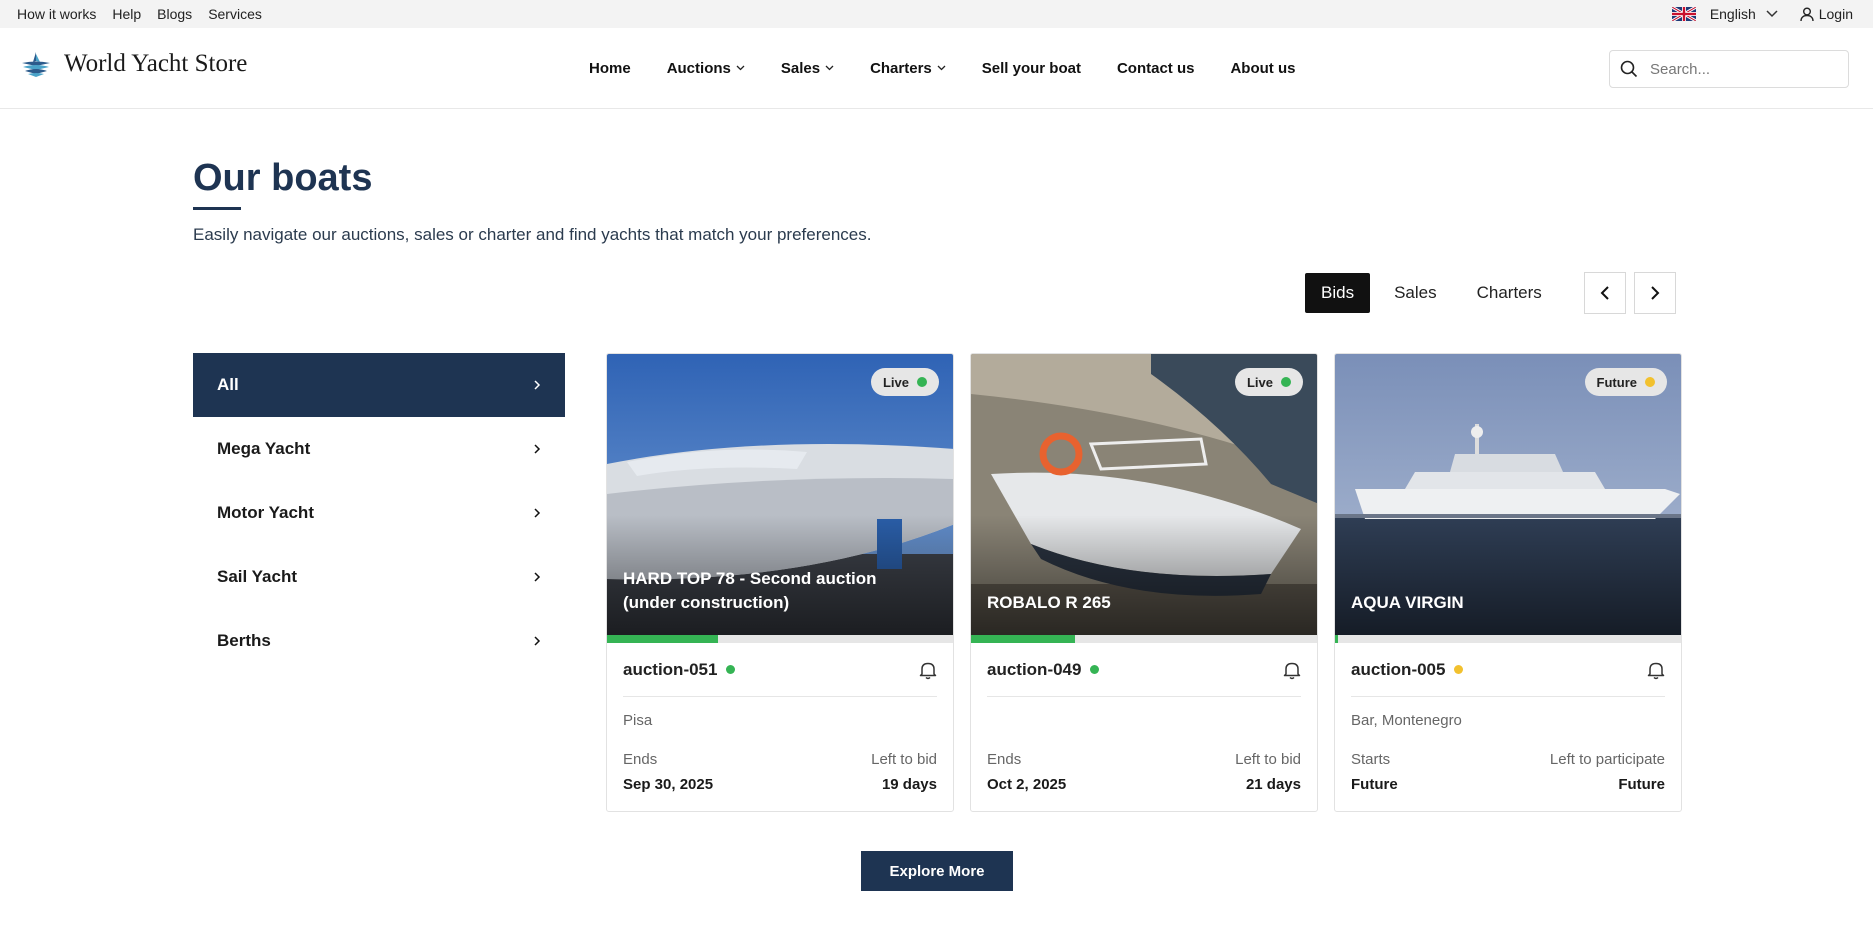 The image size is (1873, 937). Describe the element at coordinates (379, 641) in the screenshot. I see `category-berths: Berths` at that location.